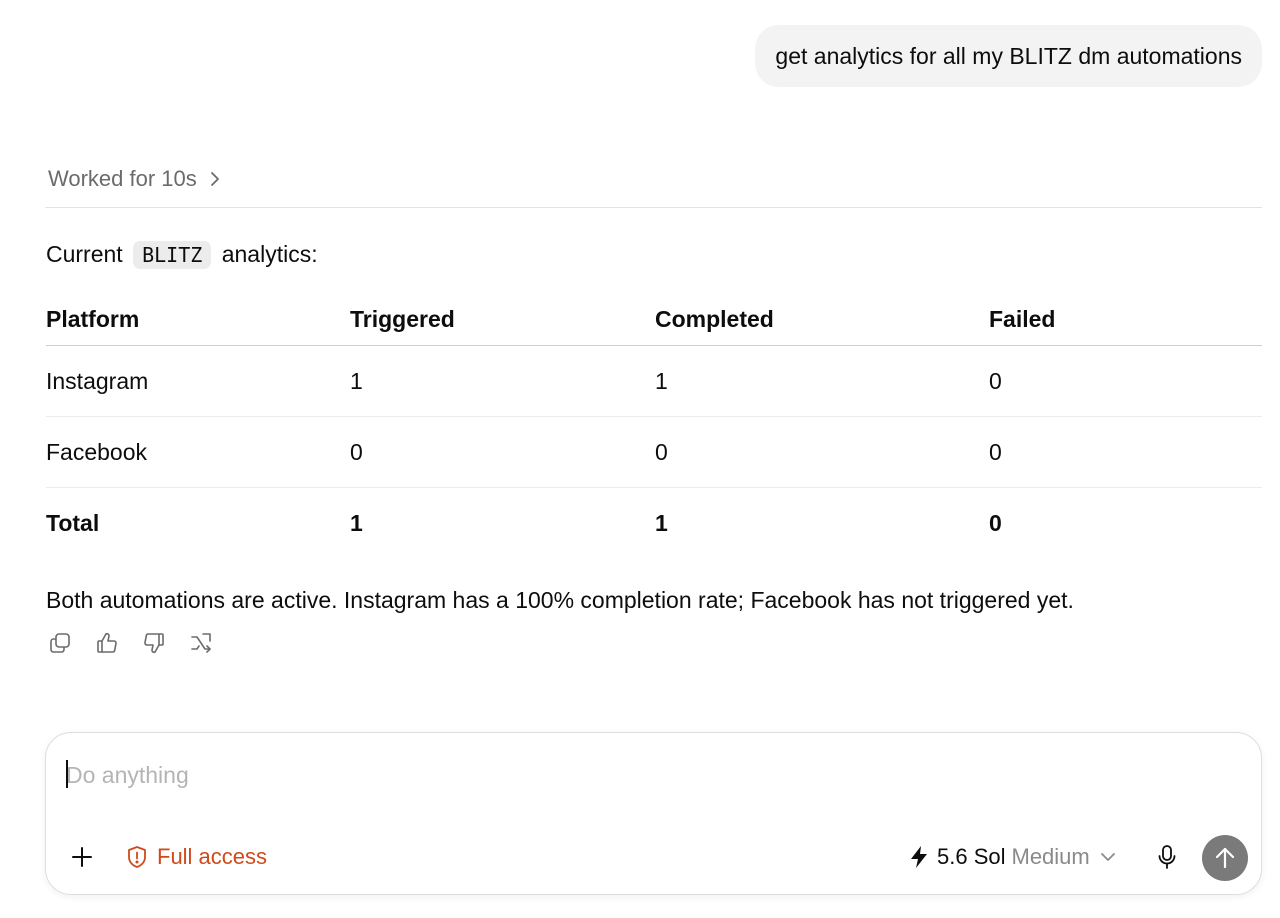 The image size is (1280, 918). Describe the element at coordinates (654, 319) in the screenshot. I see `table-header-row: Platform Triggered Completed Failed` at that location.